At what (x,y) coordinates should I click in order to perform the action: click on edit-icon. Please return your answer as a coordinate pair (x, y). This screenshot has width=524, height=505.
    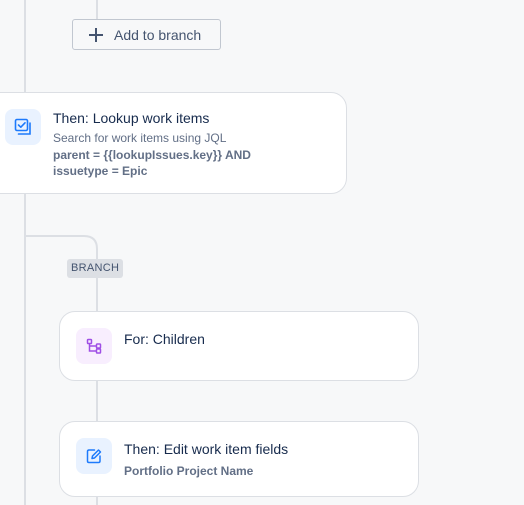
    Looking at the image, I should click on (94, 456).